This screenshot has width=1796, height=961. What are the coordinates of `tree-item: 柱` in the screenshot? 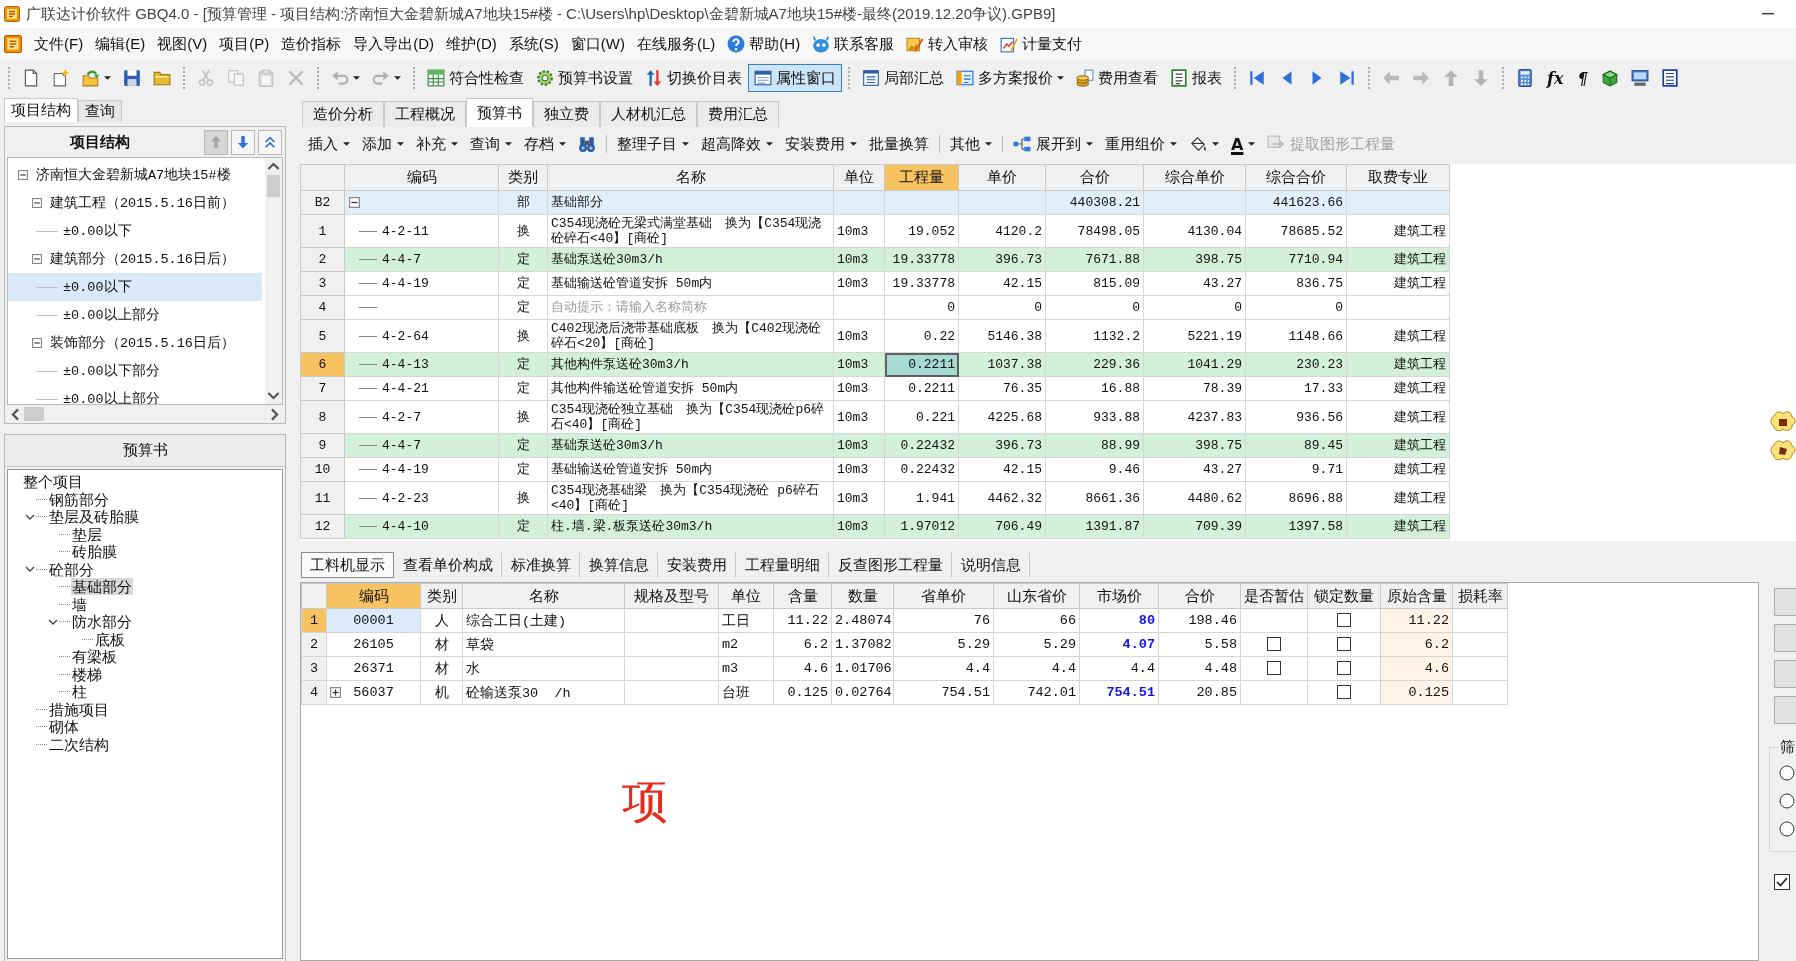 It's located at (79, 692).